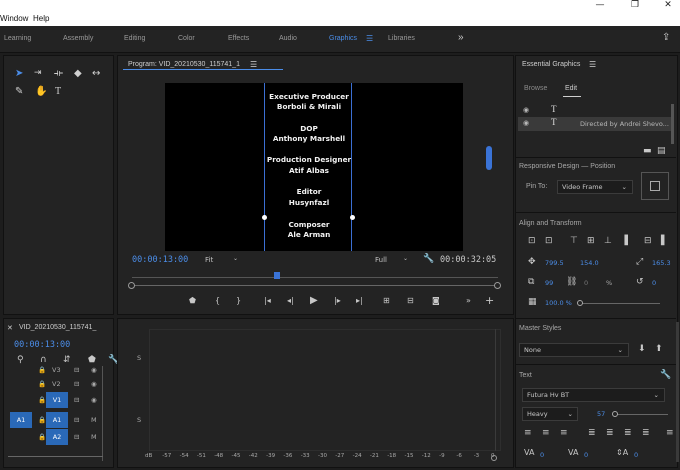 This screenshot has height=470, width=680. Describe the element at coordinates (648, 241) in the screenshot. I see `align-center-icon: ⊟` at that location.